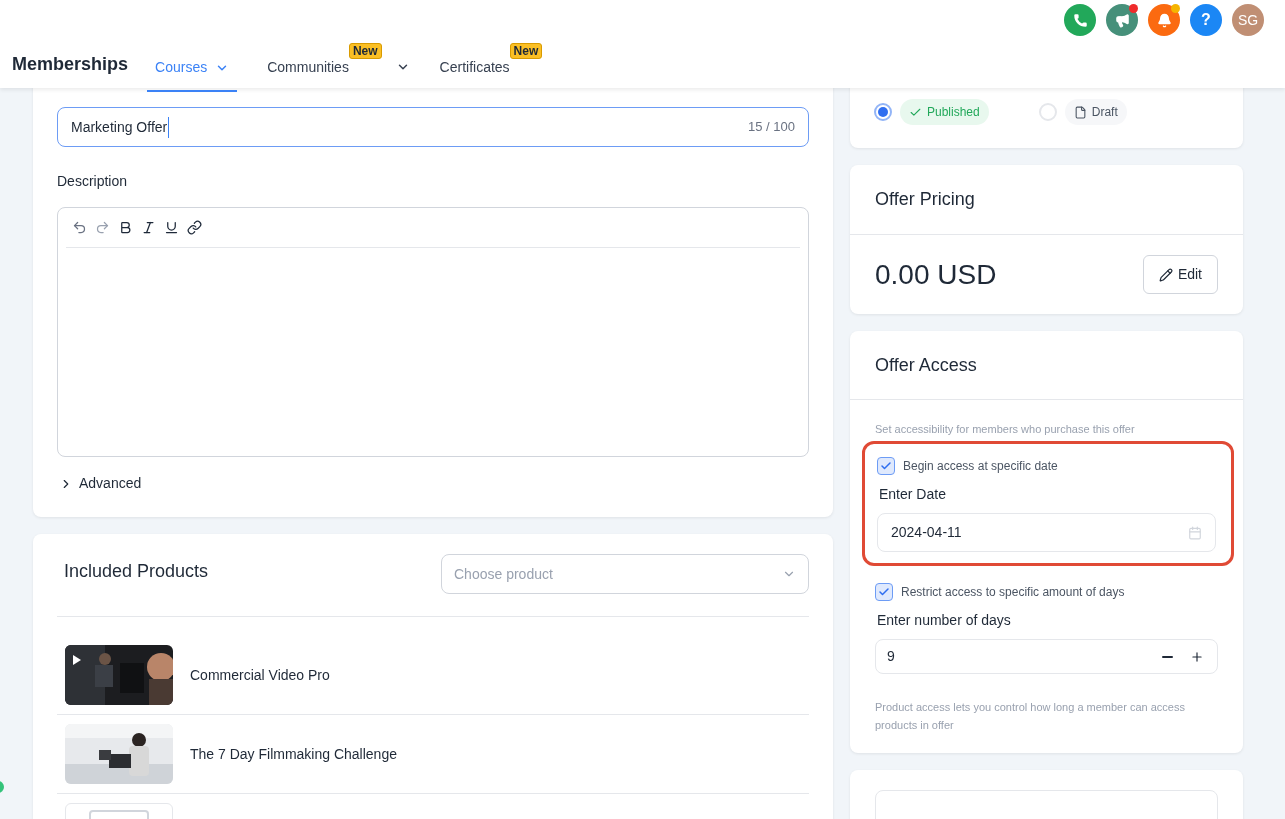 This screenshot has height=819, width=1285. I want to click on bell-icon, so click(1164, 20).